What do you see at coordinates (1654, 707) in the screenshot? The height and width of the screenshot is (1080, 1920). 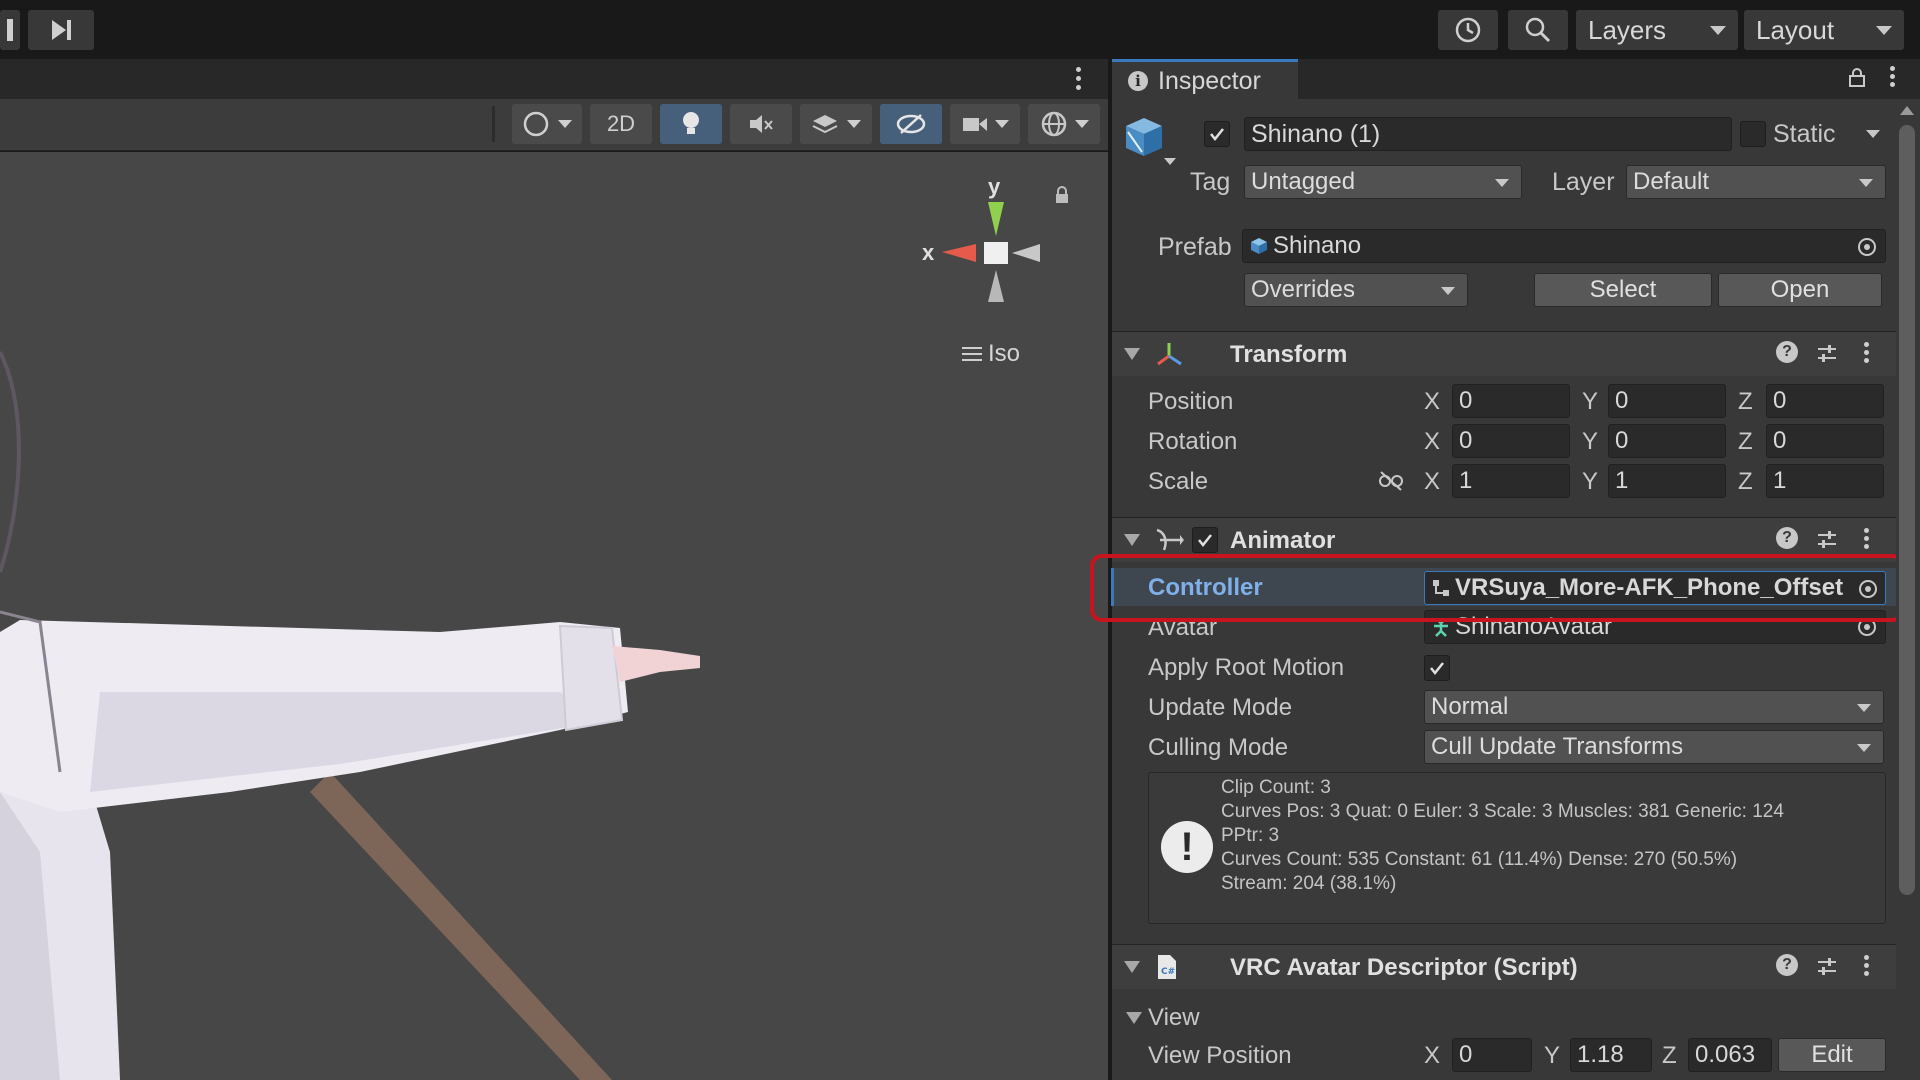 I see `update-mode-dropdown: Normal` at bounding box center [1654, 707].